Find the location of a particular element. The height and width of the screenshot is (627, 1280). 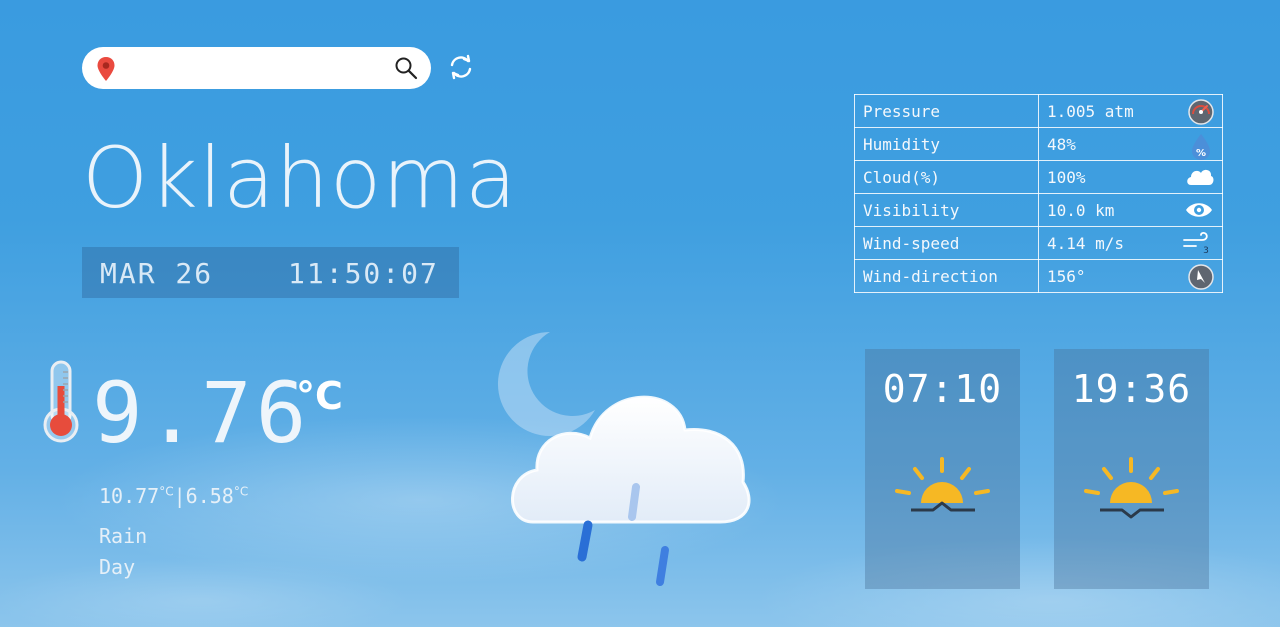

sunset-card: 19:36 is located at coordinates (1131, 469).